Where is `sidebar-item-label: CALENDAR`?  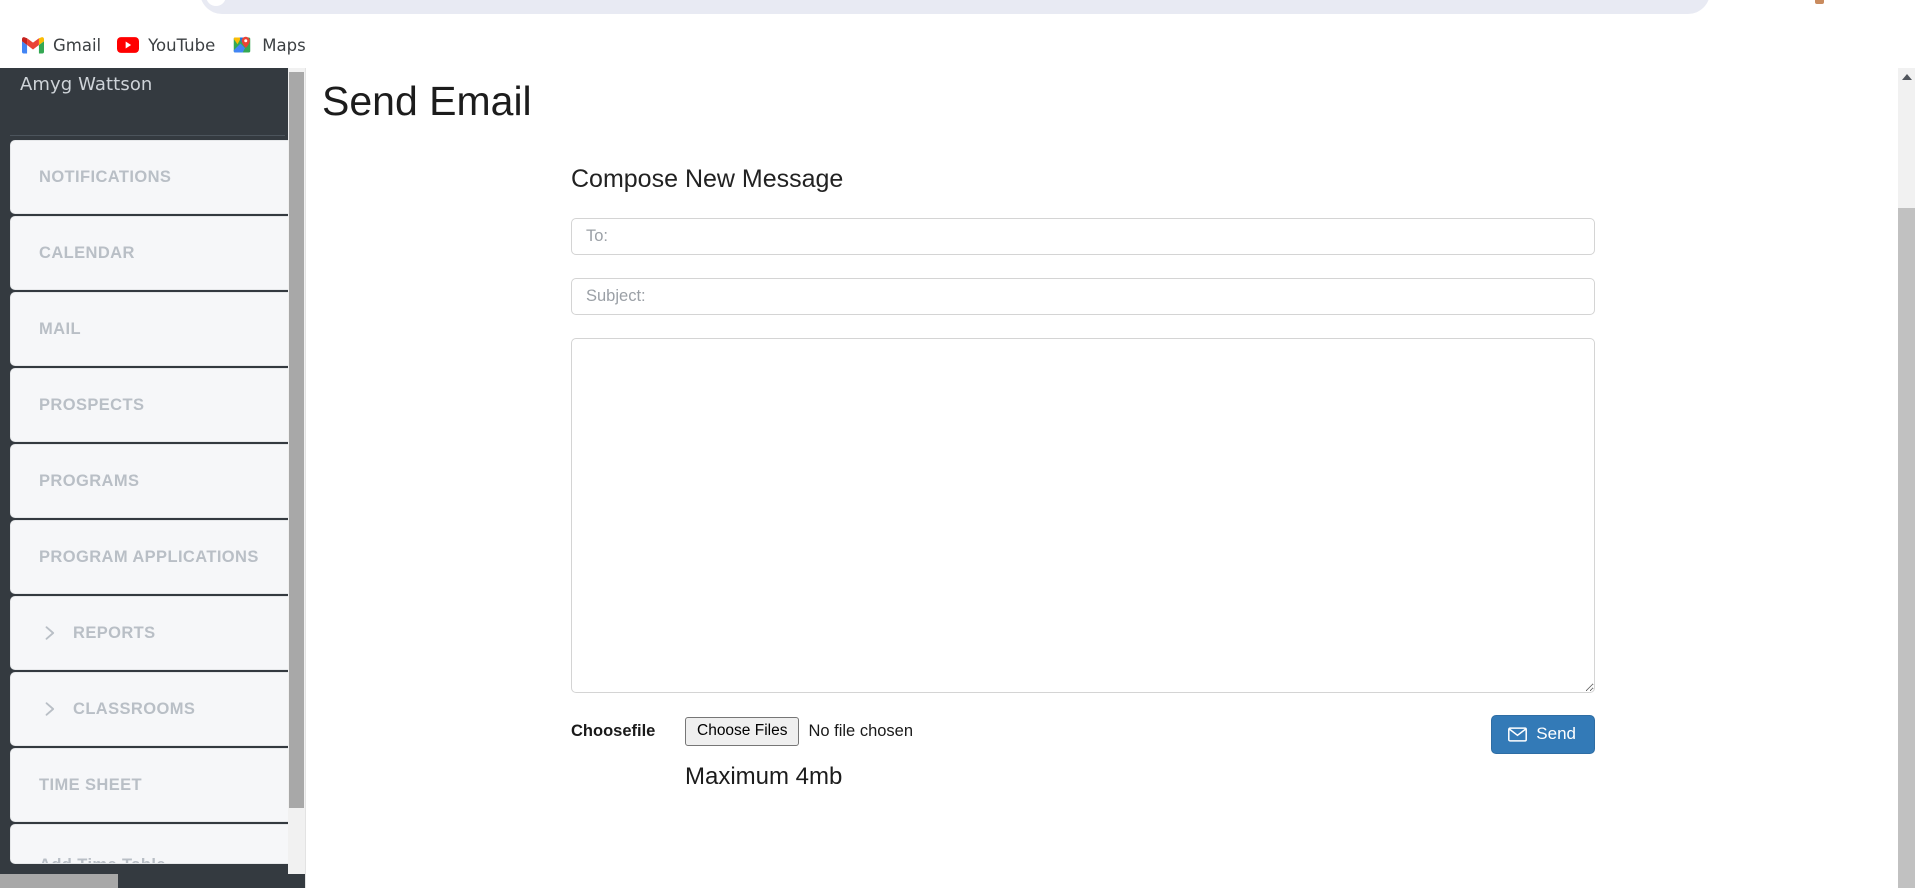 sidebar-item-label: CALENDAR is located at coordinates (87, 252).